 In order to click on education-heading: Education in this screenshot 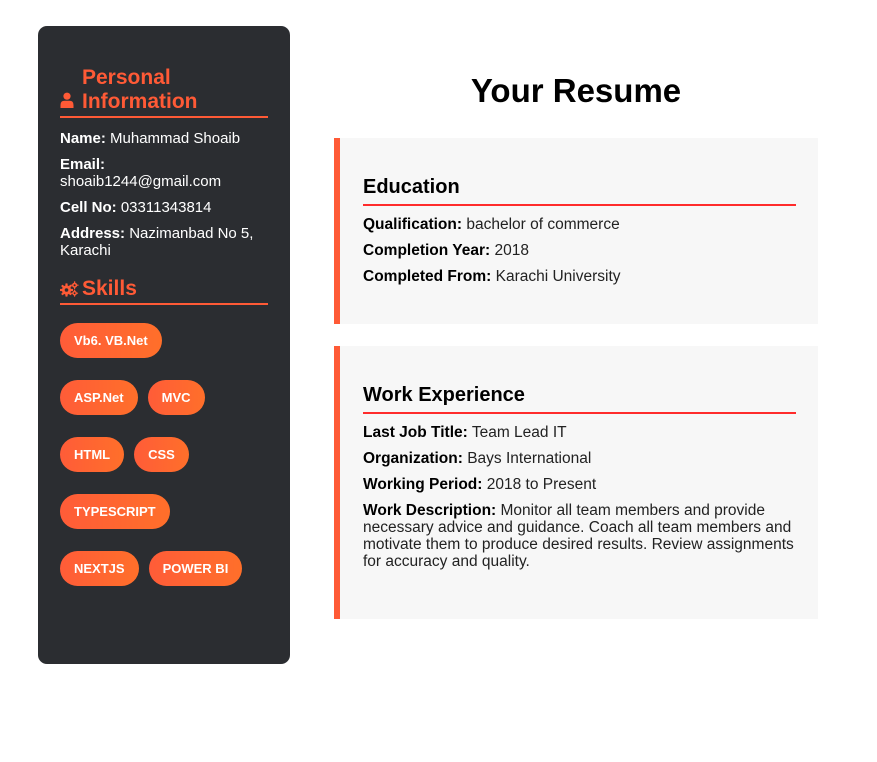, I will do `click(579, 191)`.